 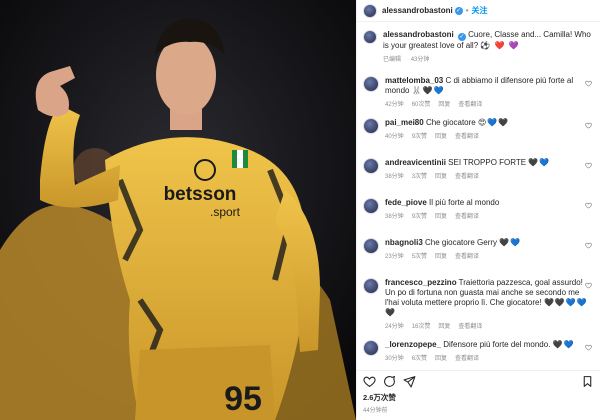 I want to click on comment-likes: 60次赞, so click(x=421, y=105).